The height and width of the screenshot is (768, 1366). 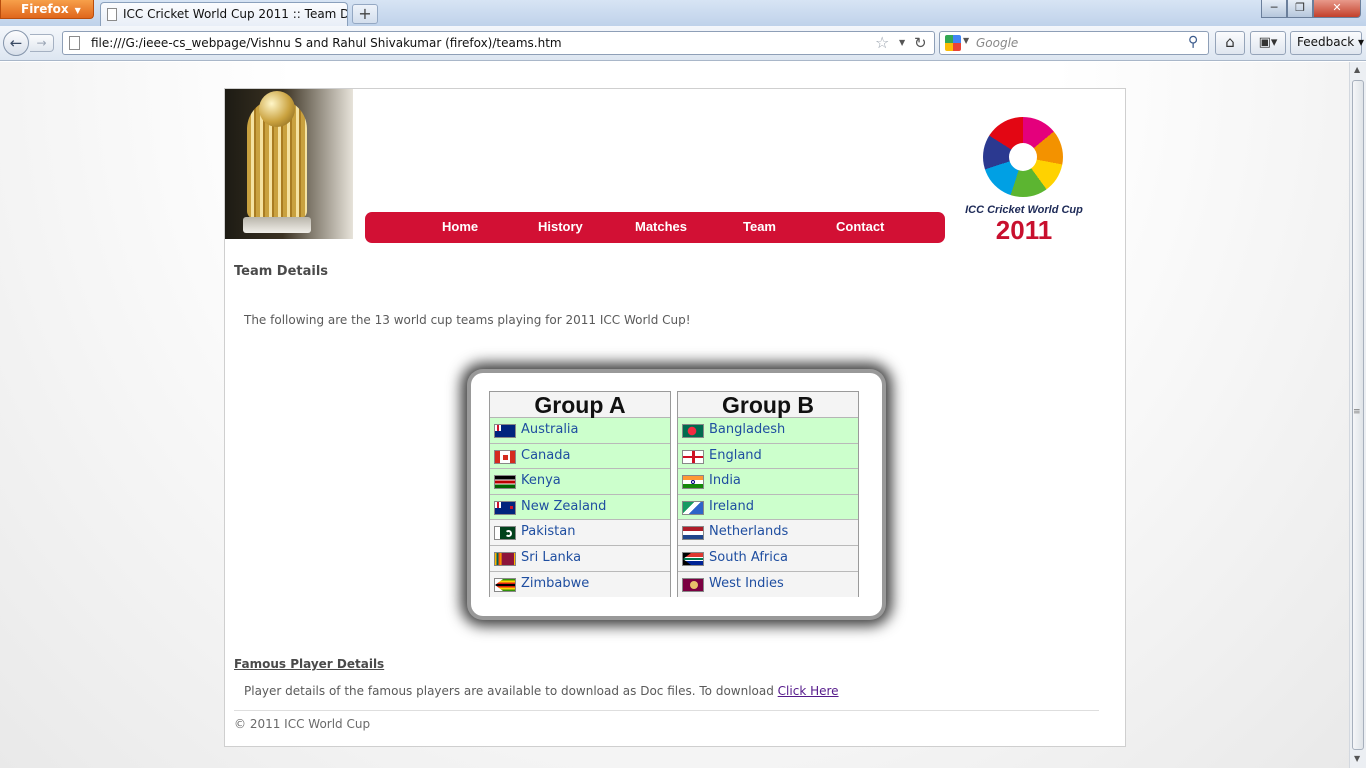 What do you see at coordinates (735, 456) in the screenshot?
I see `team-link: England` at bounding box center [735, 456].